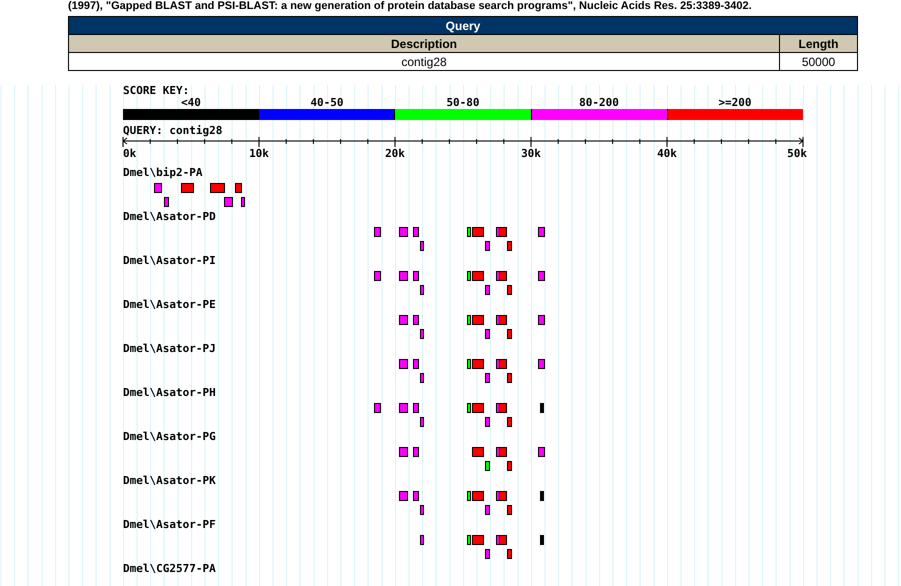 Image resolution: width=901 pixels, height=586 pixels. Describe the element at coordinates (797, 154) in the screenshot. I see `axis-tick-label: 50k` at that location.